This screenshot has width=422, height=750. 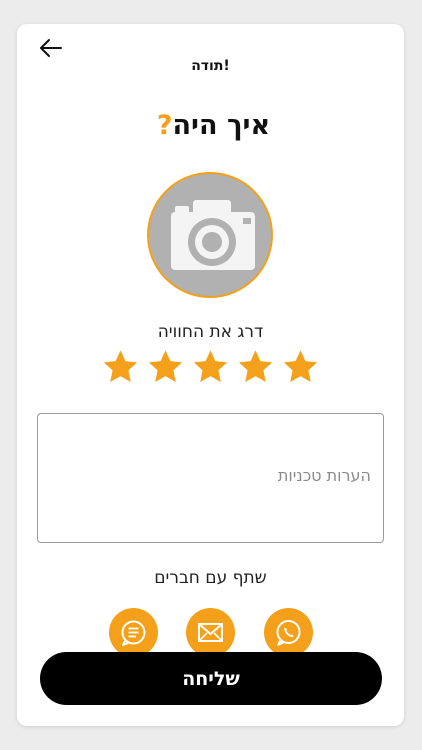 I want to click on share-sms-button, so click(x=133, y=632).